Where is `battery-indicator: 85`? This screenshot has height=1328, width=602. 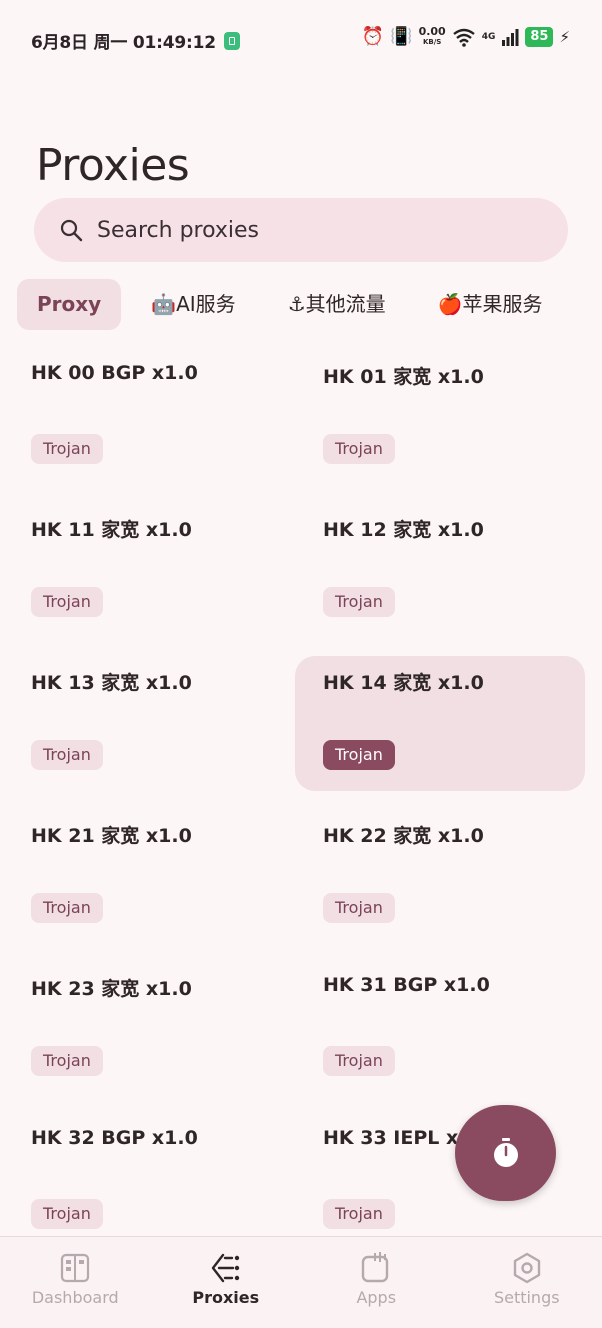 battery-indicator: 85 is located at coordinates (539, 37).